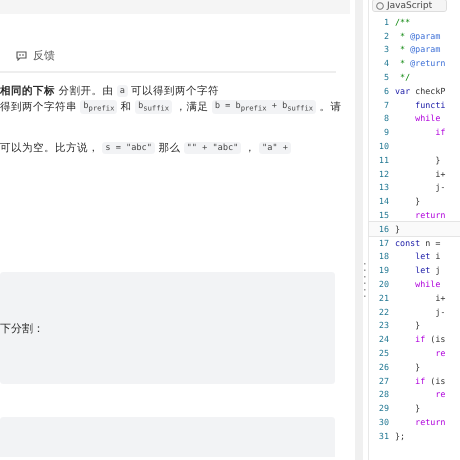  What do you see at coordinates (383, 243) in the screenshot?
I see `line-number: 17` at bounding box center [383, 243].